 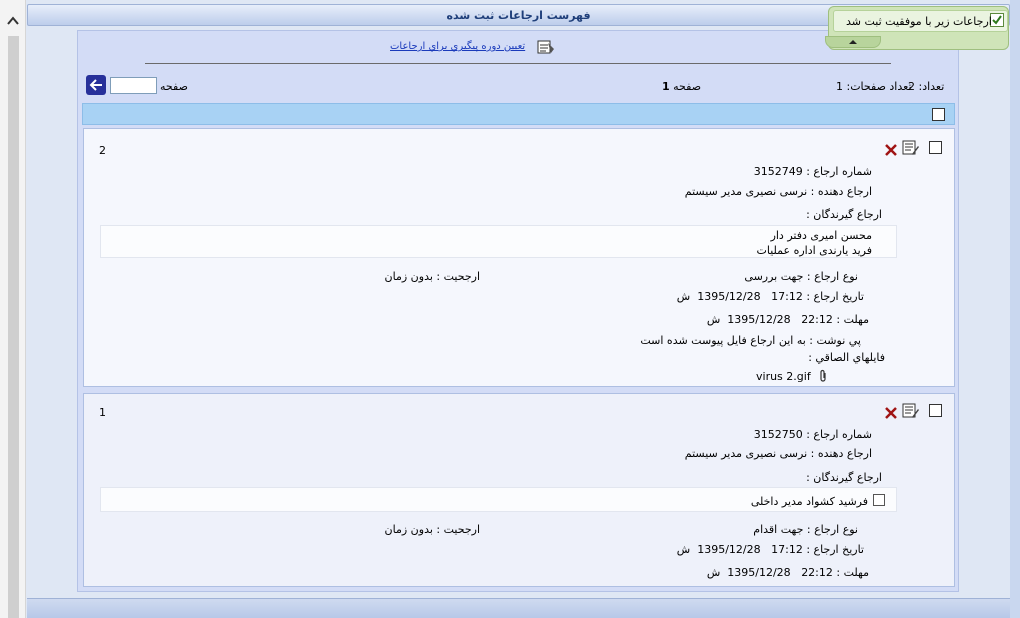 I want to click on arrow-left-icon, so click(x=95, y=85).